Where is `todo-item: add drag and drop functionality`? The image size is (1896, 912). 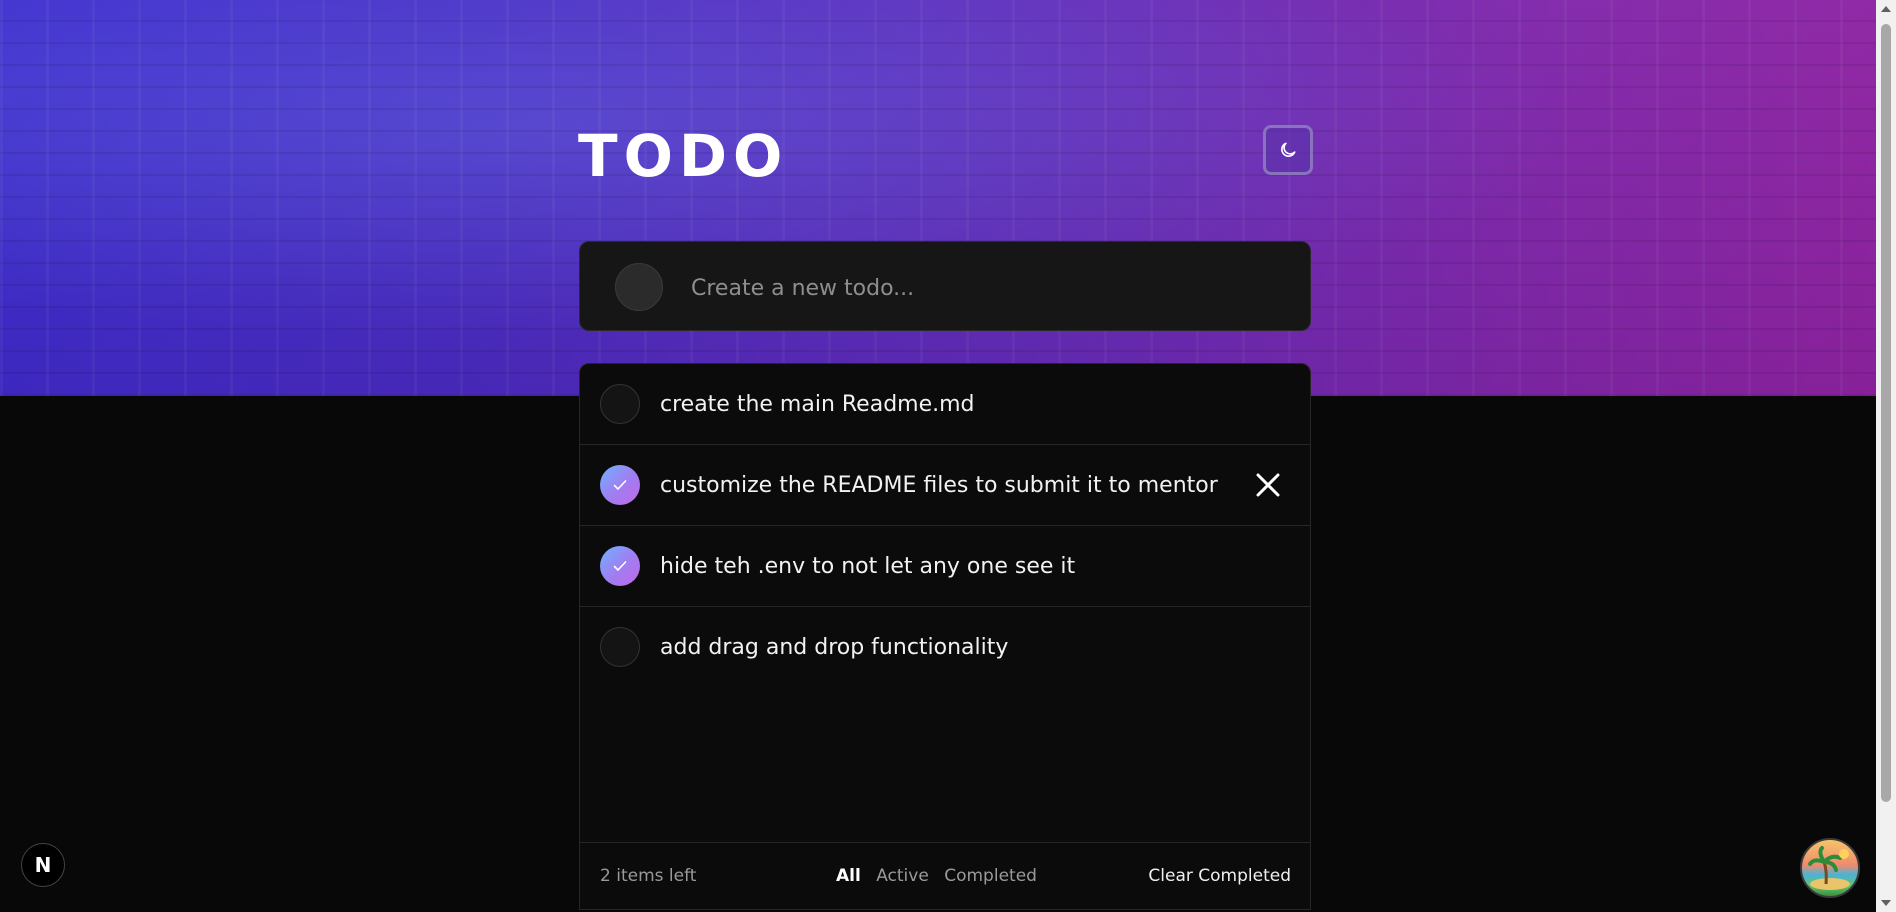
todo-item: add drag and drop functionality is located at coordinates (945, 647).